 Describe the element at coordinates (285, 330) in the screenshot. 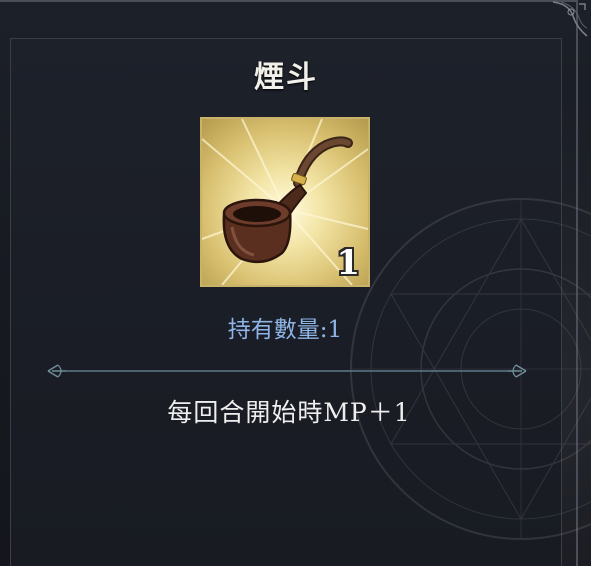

I see `owned-quantity-label: 持有數量:1` at that location.